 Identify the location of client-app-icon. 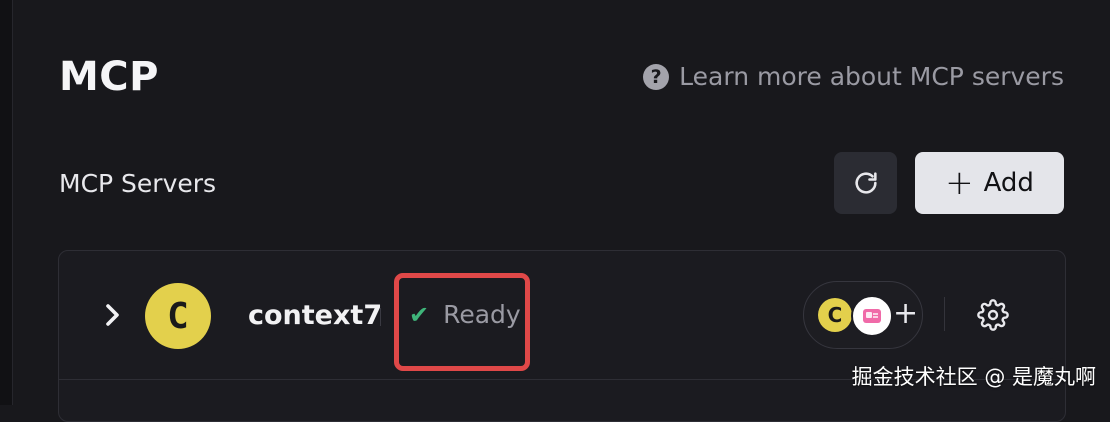
(872, 316).